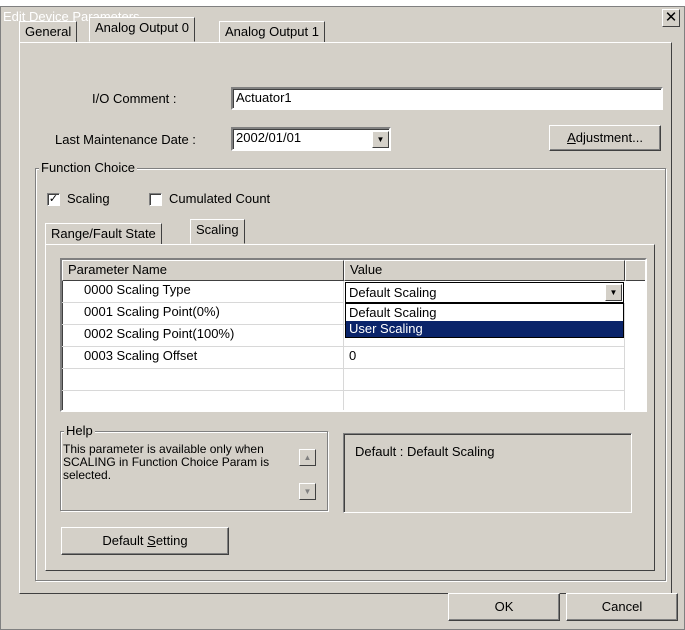 The height and width of the screenshot is (630, 685). I want to click on cumulated-count-label: Cumulated Count, so click(220, 198).